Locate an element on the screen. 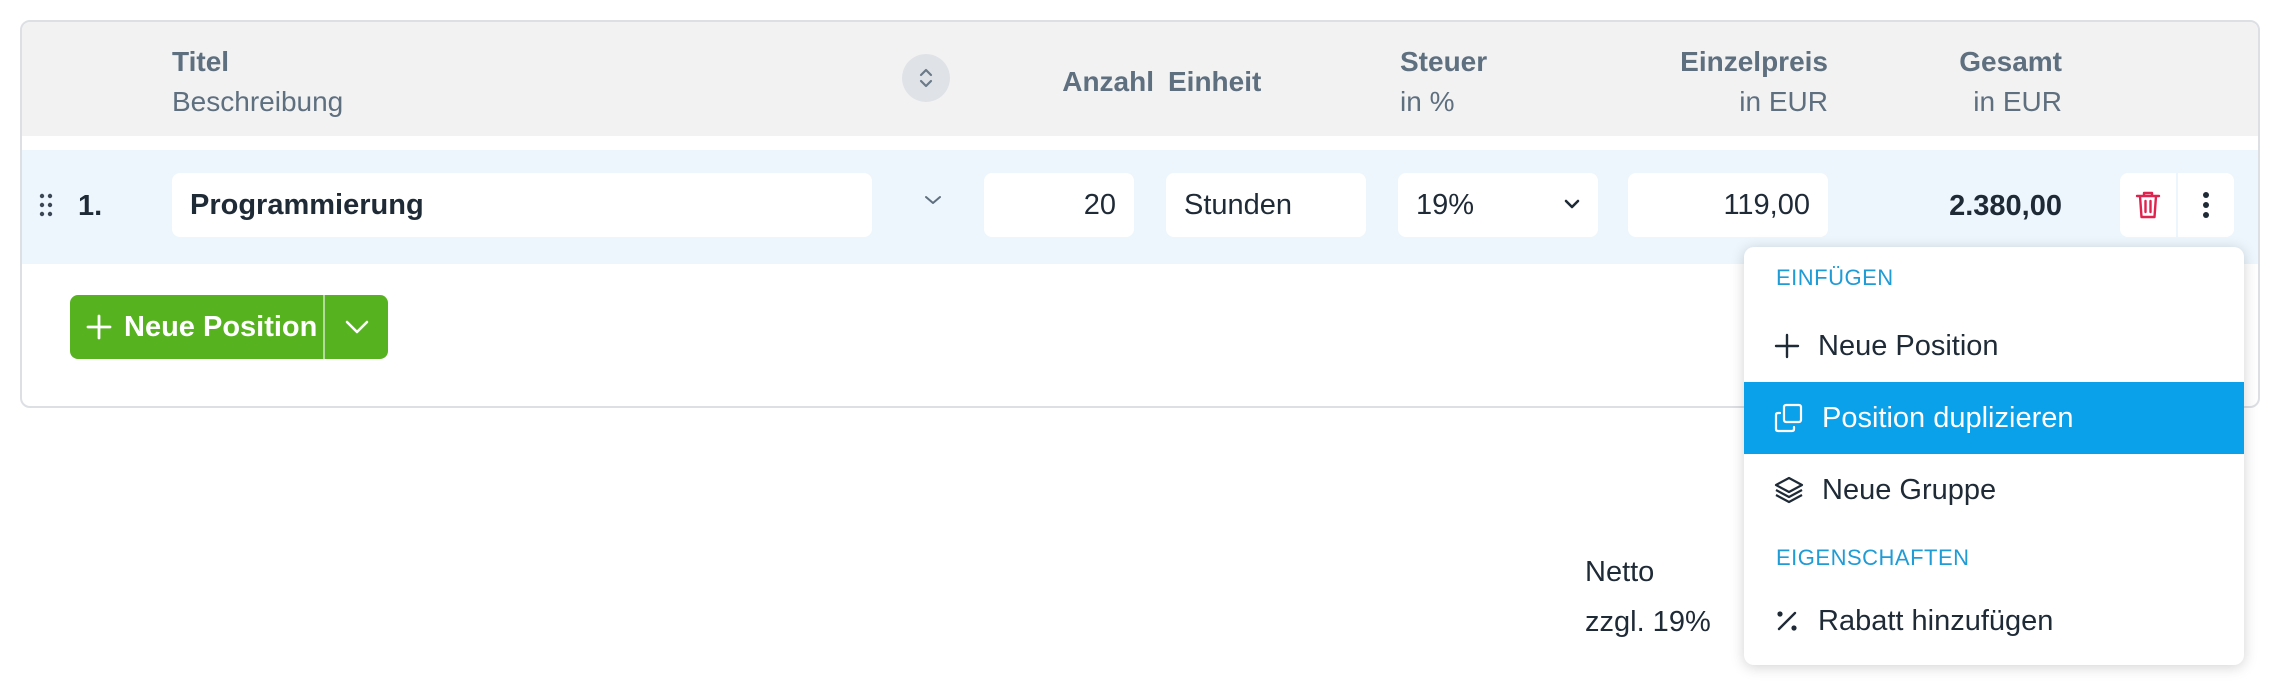  net-label: Netto is located at coordinates (1620, 572).